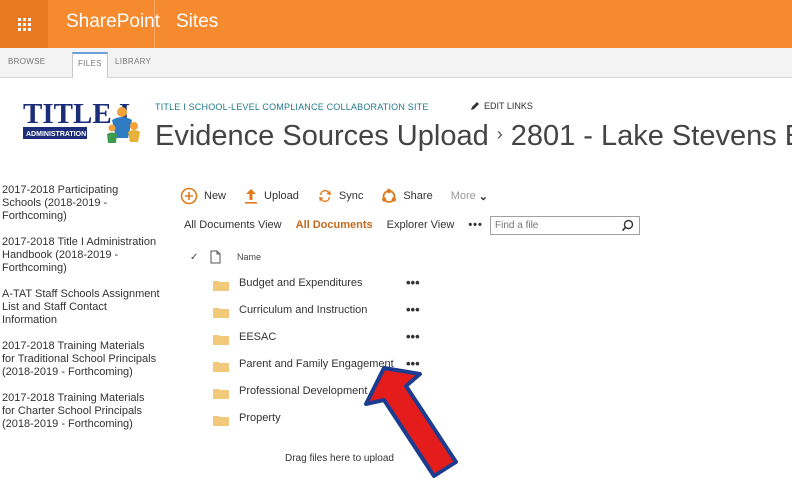  What do you see at coordinates (418, 196) in the screenshot?
I see `share-label: Share` at bounding box center [418, 196].